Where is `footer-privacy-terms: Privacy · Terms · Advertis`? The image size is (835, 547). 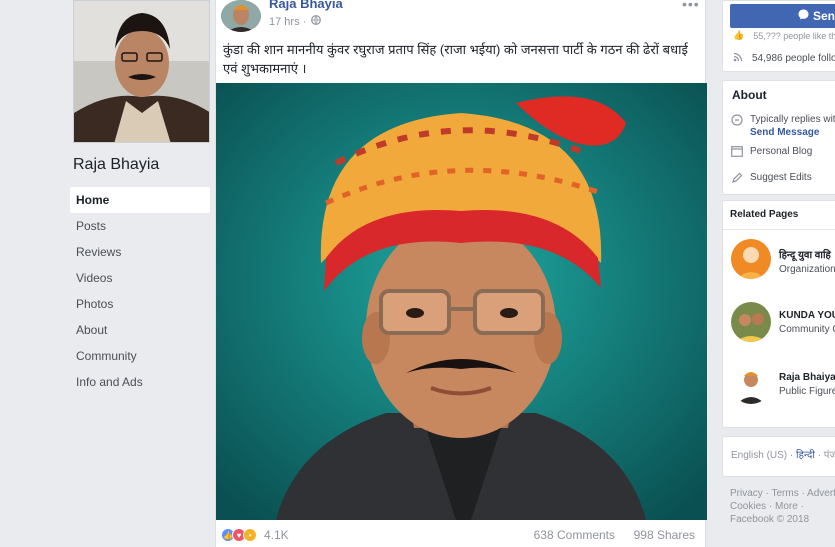 footer-privacy-terms: Privacy · Terms · Advertis is located at coordinates (782, 493).